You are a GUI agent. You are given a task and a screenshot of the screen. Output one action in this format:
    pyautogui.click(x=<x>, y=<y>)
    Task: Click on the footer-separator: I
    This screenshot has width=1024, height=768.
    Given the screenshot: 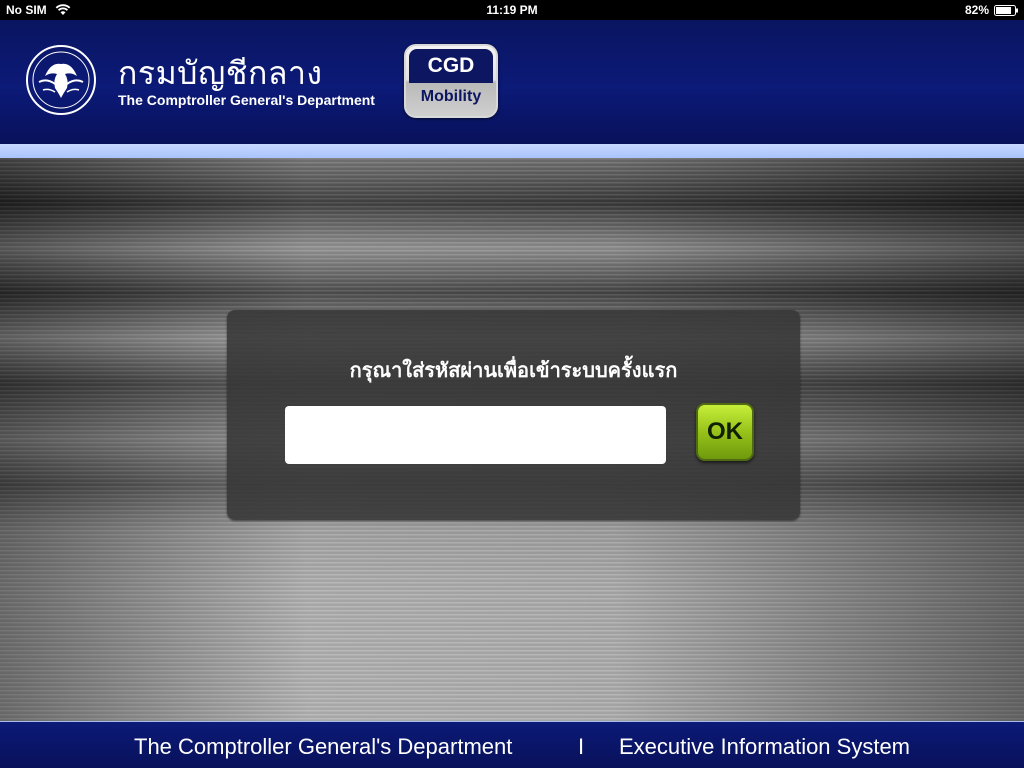 What is the action you would take?
    pyautogui.click(x=581, y=746)
    